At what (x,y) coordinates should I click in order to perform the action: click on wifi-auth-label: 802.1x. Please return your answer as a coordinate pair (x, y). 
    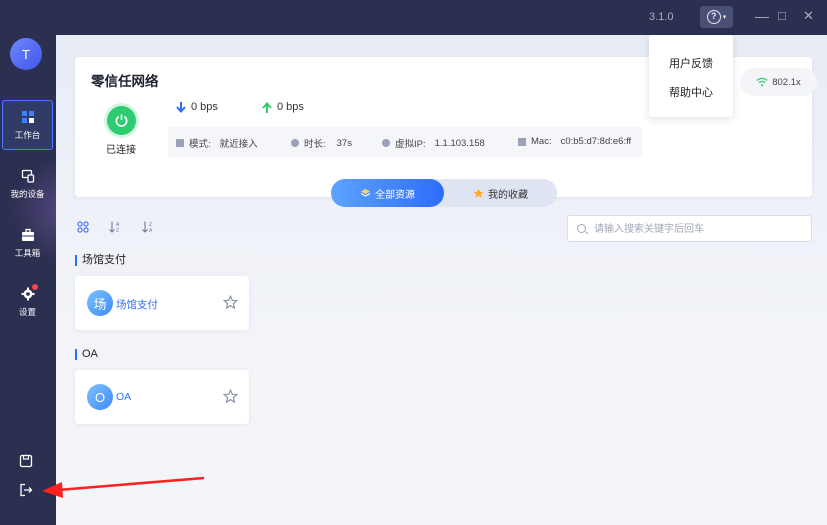
    Looking at the image, I should click on (786, 82).